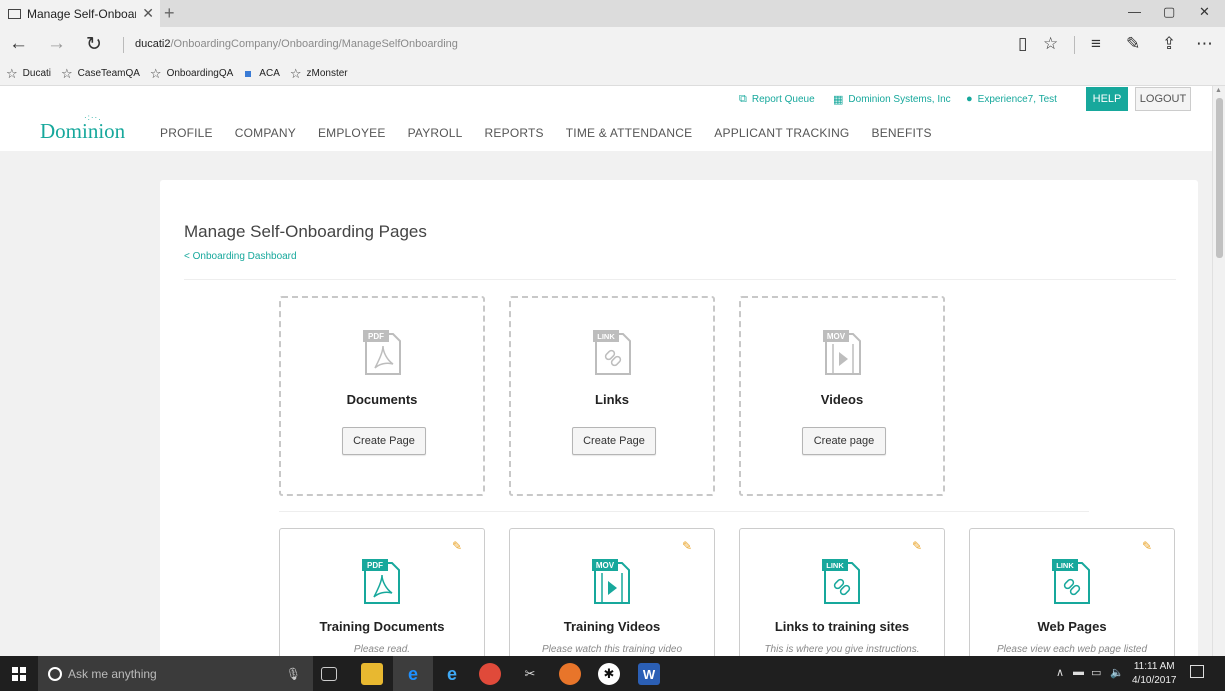  Describe the element at coordinates (269, 73) in the screenshot. I see `favorite-label: ACA` at that location.